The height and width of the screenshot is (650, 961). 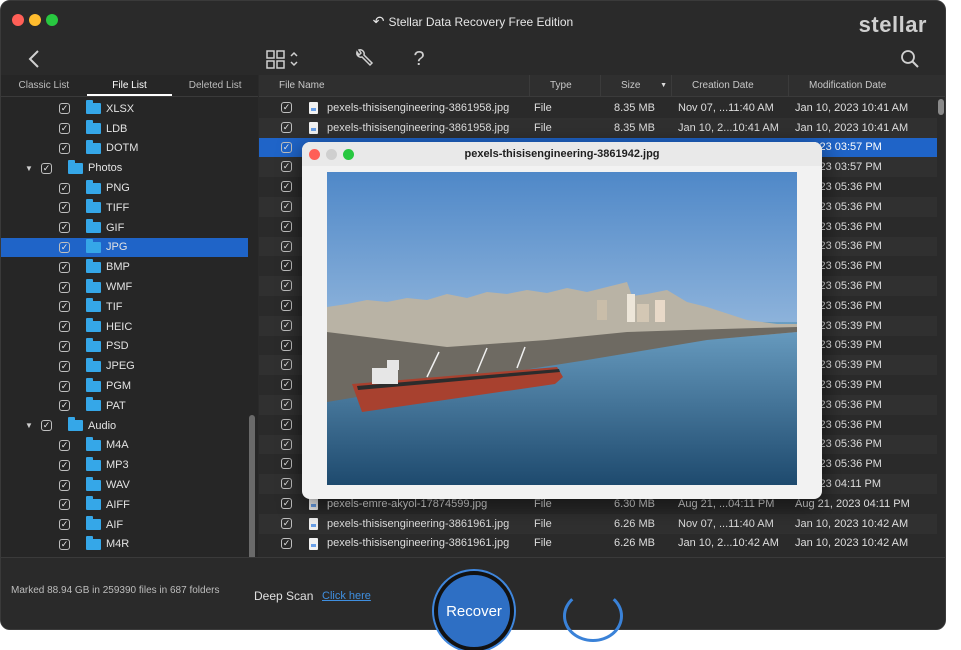 I want to click on column-type: Type, so click(x=565, y=85).